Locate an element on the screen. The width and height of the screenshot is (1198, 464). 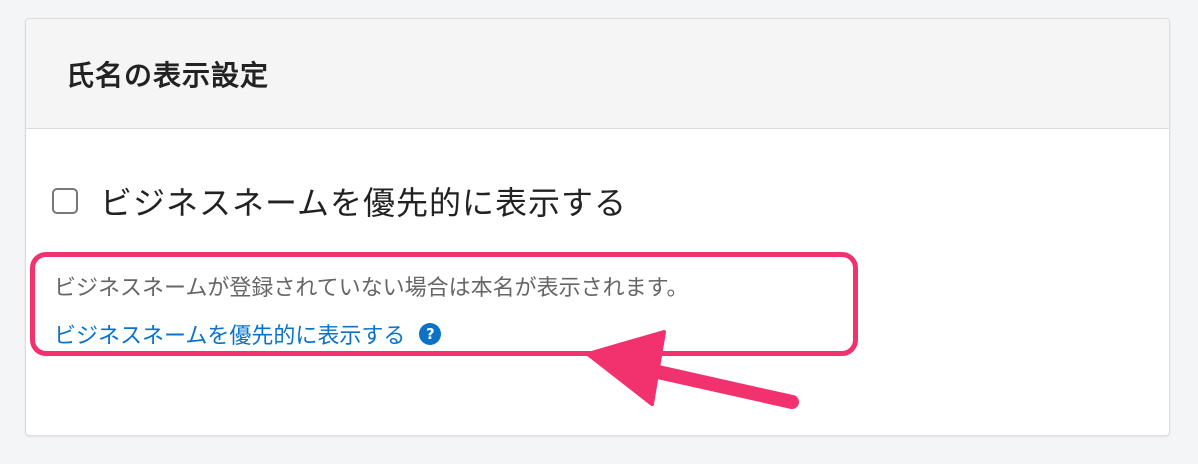
question-circle-icon: ? is located at coordinates (430, 334).